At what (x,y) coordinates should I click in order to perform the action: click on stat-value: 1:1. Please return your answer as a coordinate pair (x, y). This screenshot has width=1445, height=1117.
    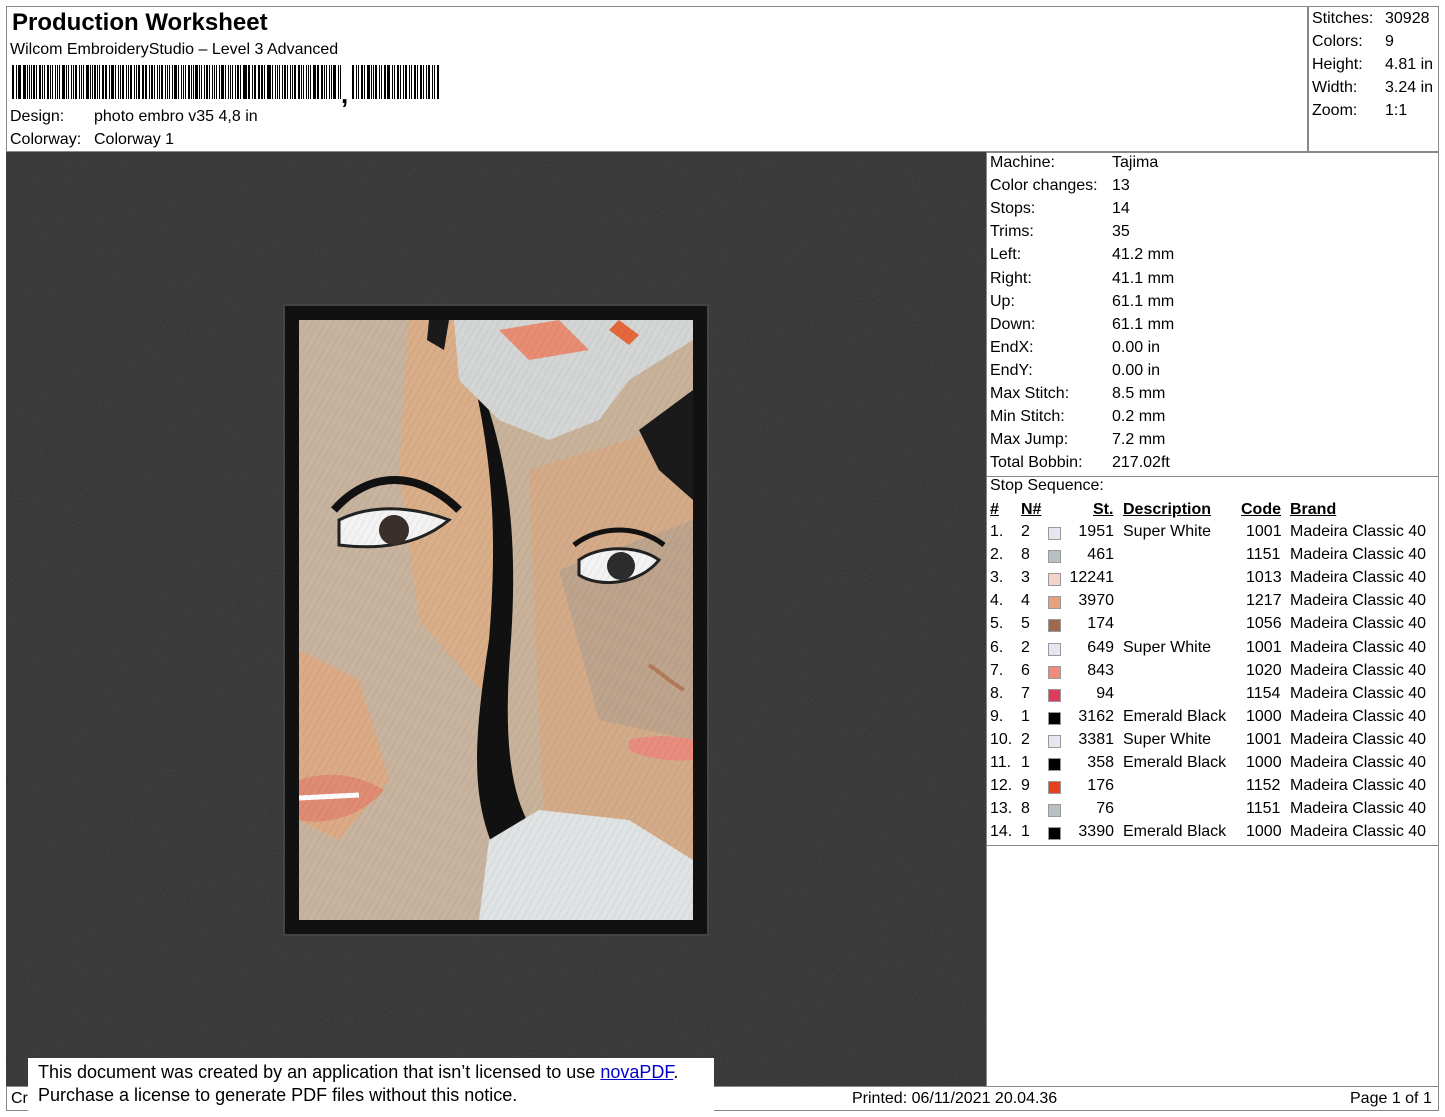
    Looking at the image, I should click on (1396, 110).